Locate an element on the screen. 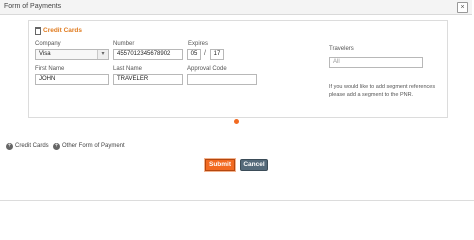 The height and width of the screenshot is (240, 474). approval-code-label: Approval Code is located at coordinates (207, 69).